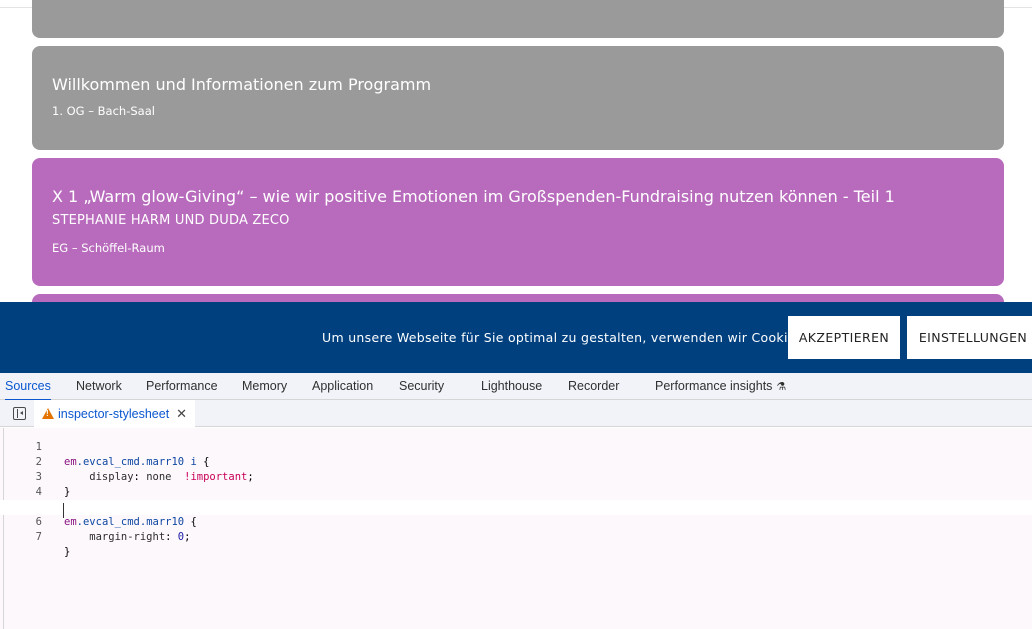 The image size is (1032, 629). What do you see at coordinates (99, 386) in the screenshot?
I see `tab-network: Network` at bounding box center [99, 386].